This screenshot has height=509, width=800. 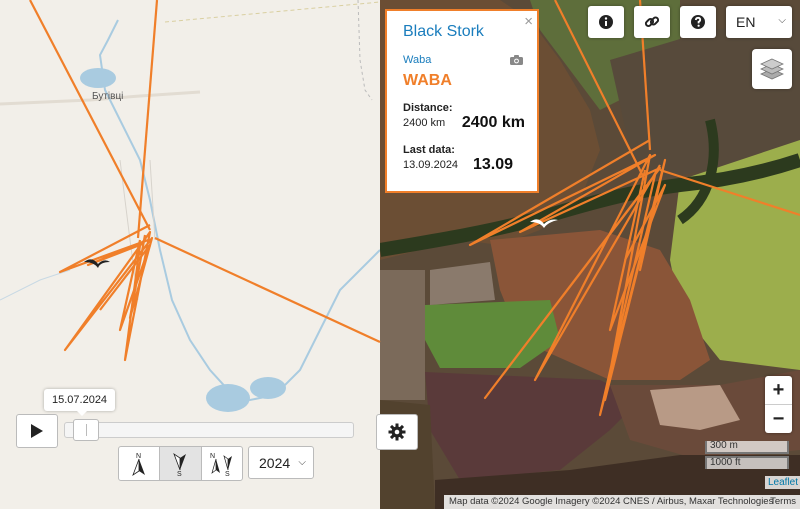 What do you see at coordinates (516, 60) in the screenshot?
I see `camera-icon` at bounding box center [516, 60].